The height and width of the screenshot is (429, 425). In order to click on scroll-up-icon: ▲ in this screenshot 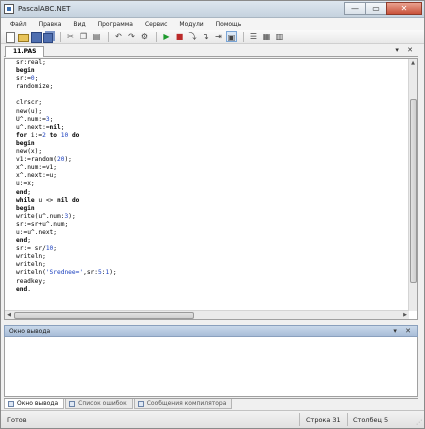, I will do `click(413, 63)`.